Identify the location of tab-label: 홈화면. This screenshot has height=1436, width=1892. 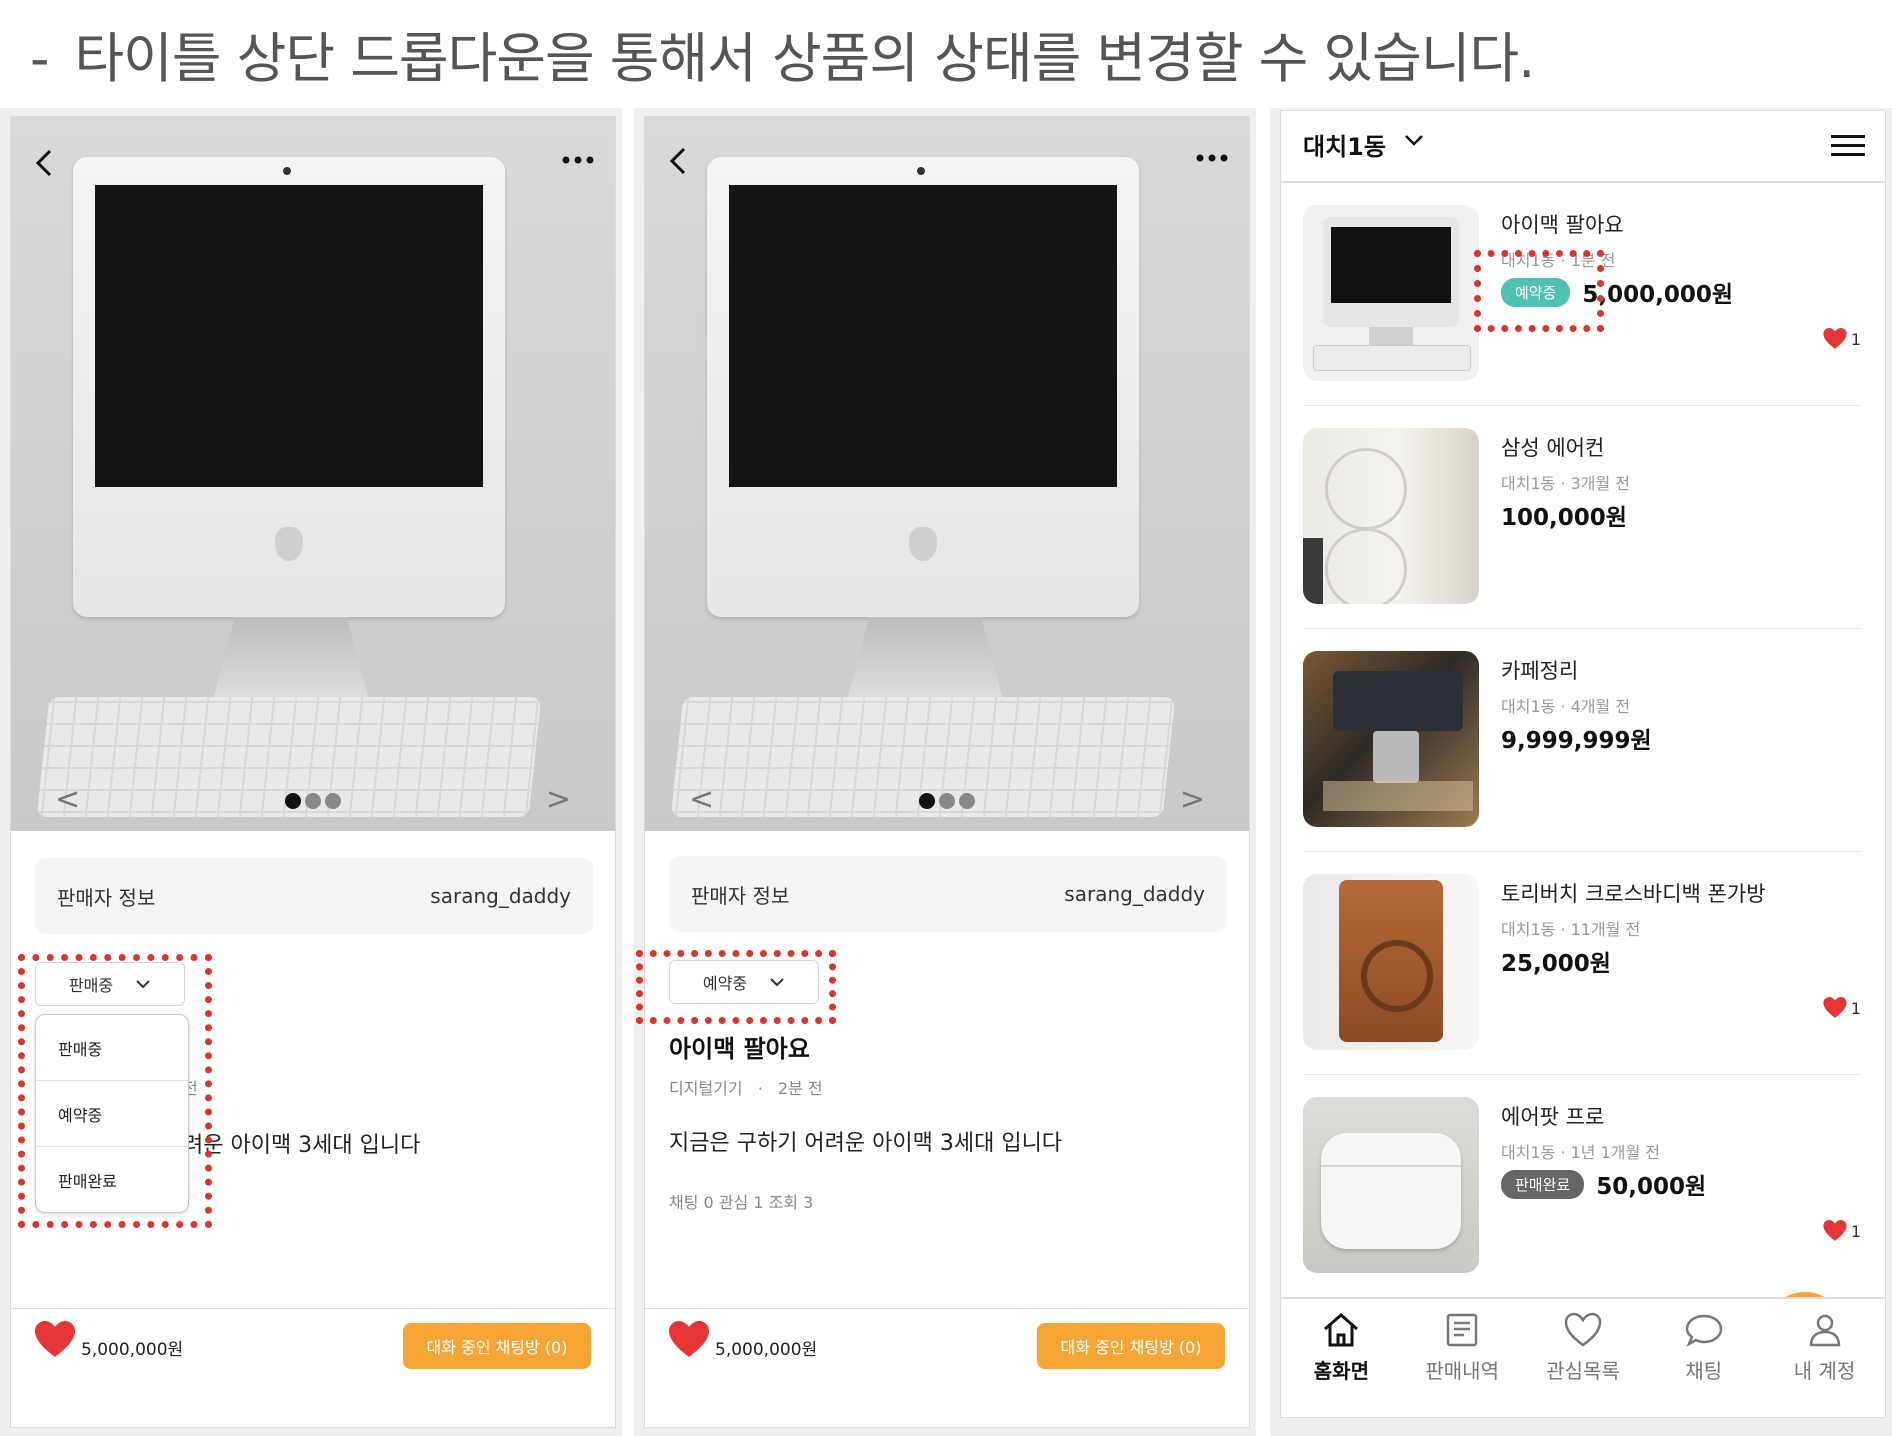
(1341, 1371).